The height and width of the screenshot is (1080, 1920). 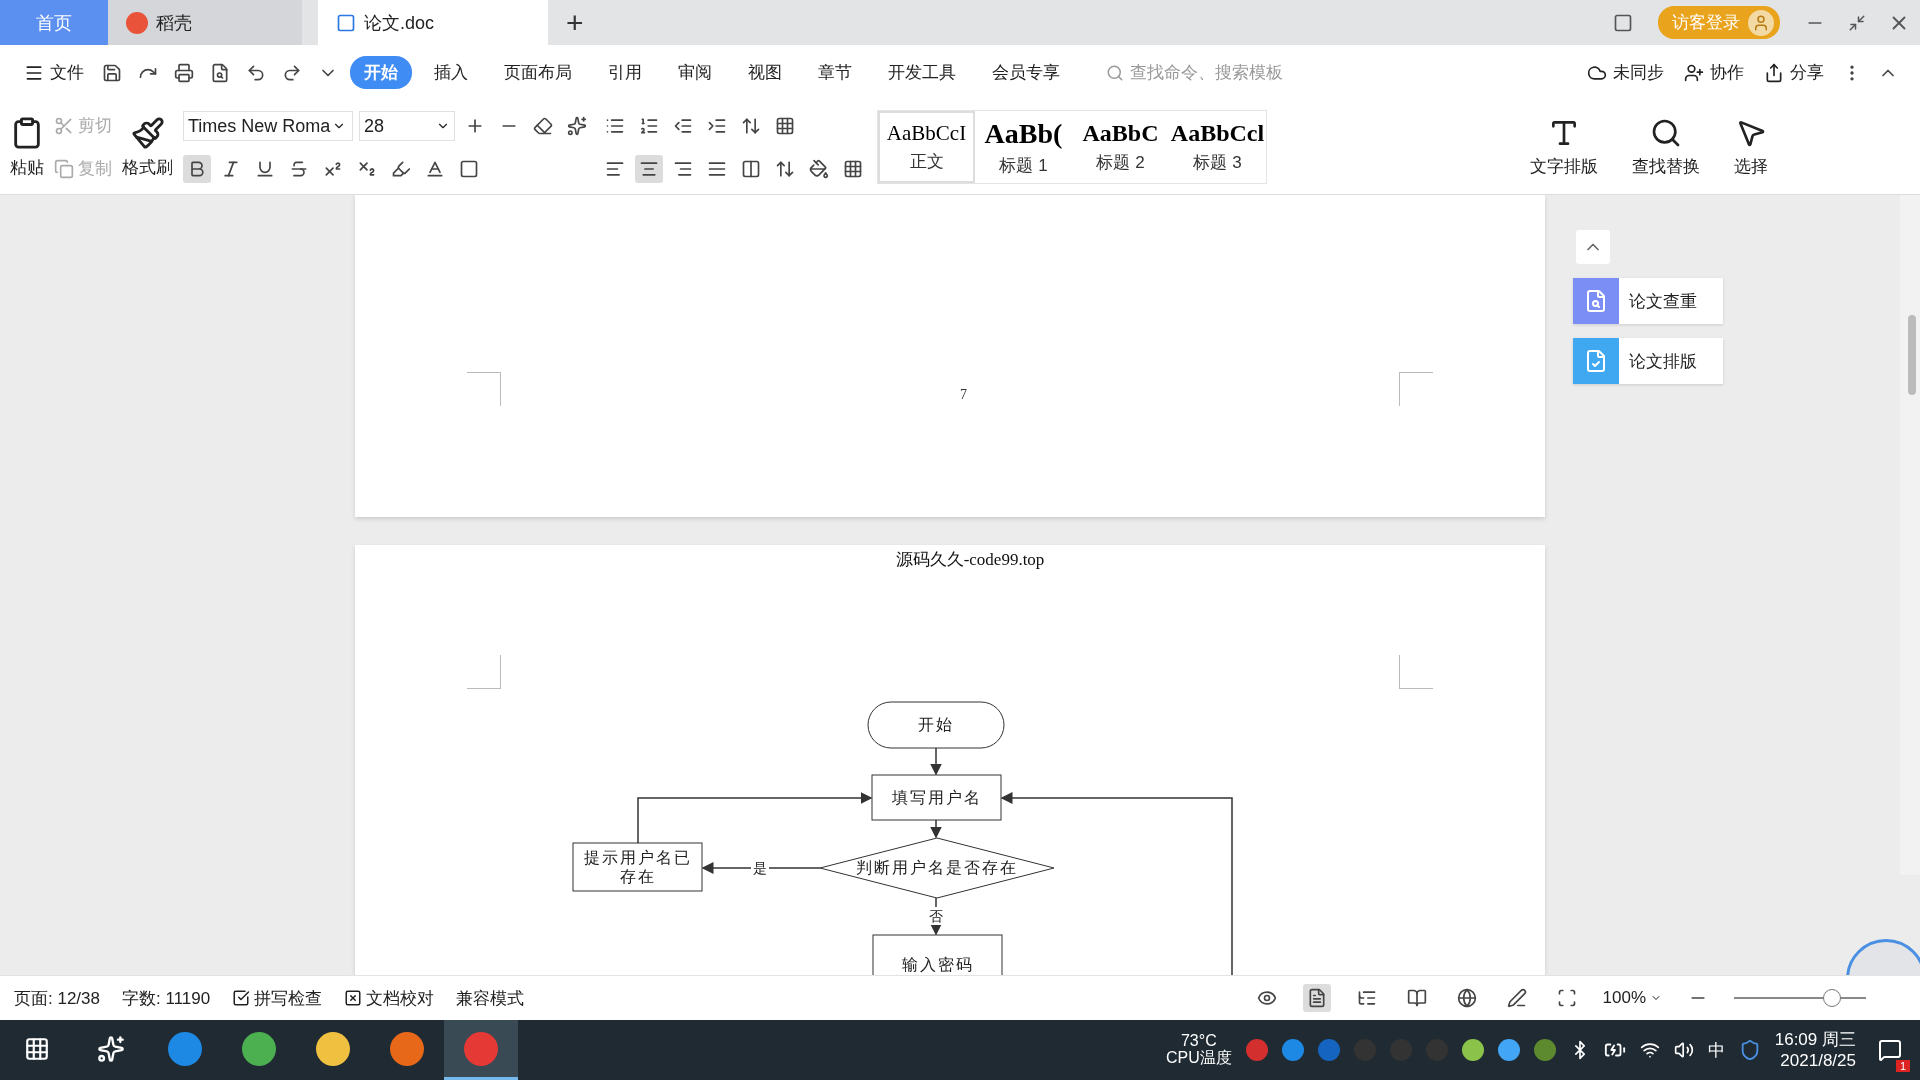 I want to click on copy-icon, so click(x=64, y=168).